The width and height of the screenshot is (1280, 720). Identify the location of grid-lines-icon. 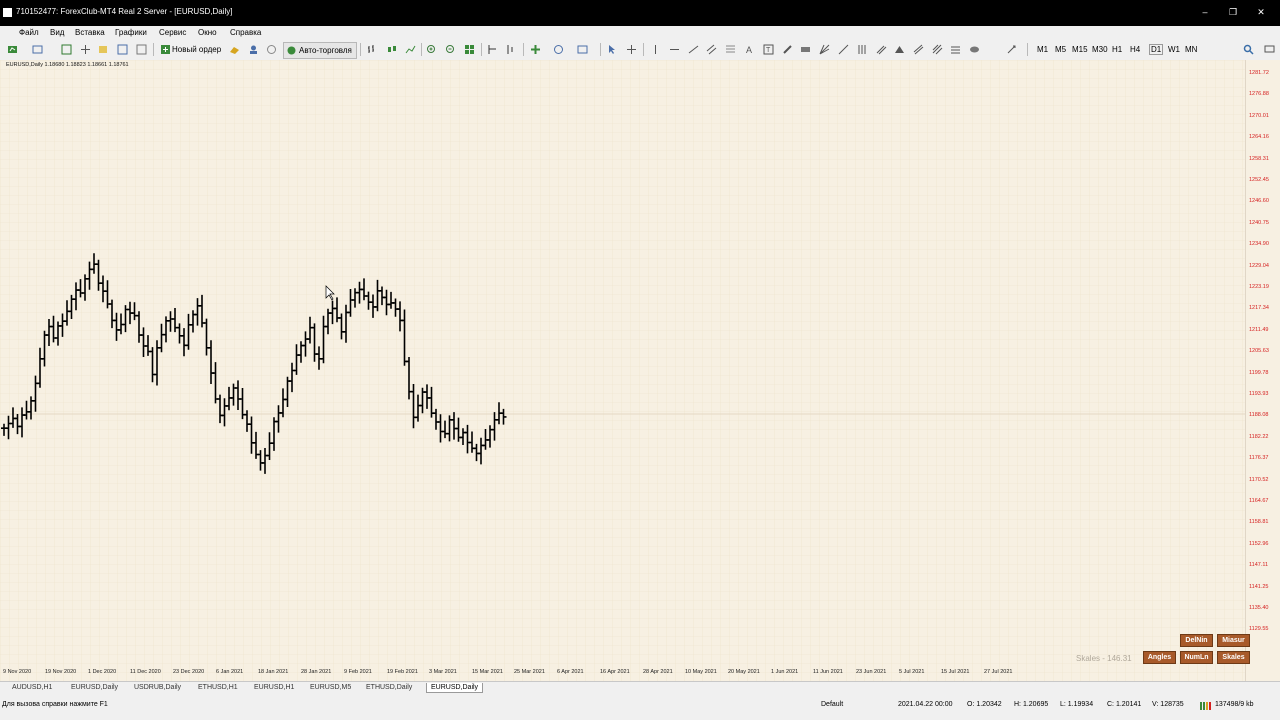
(862, 49).